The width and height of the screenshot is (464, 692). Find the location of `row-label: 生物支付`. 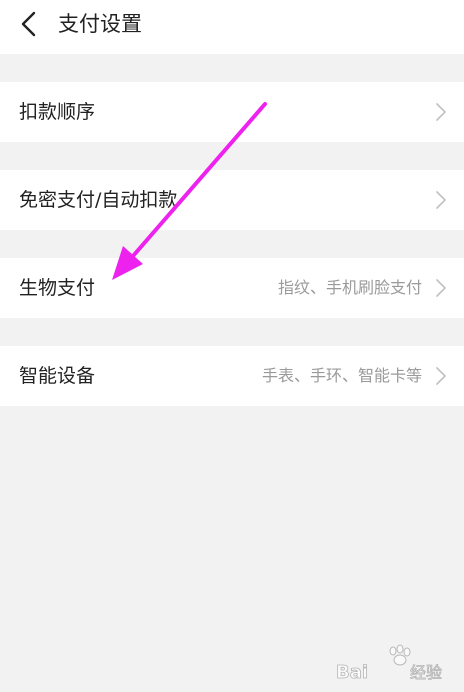

row-label: 生物支付 is located at coordinates (57, 288).